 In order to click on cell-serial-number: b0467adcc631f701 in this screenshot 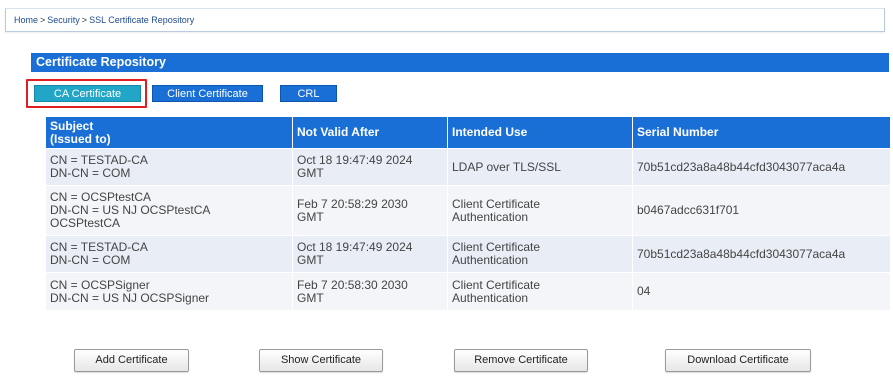, I will do `click(761, 210)`.